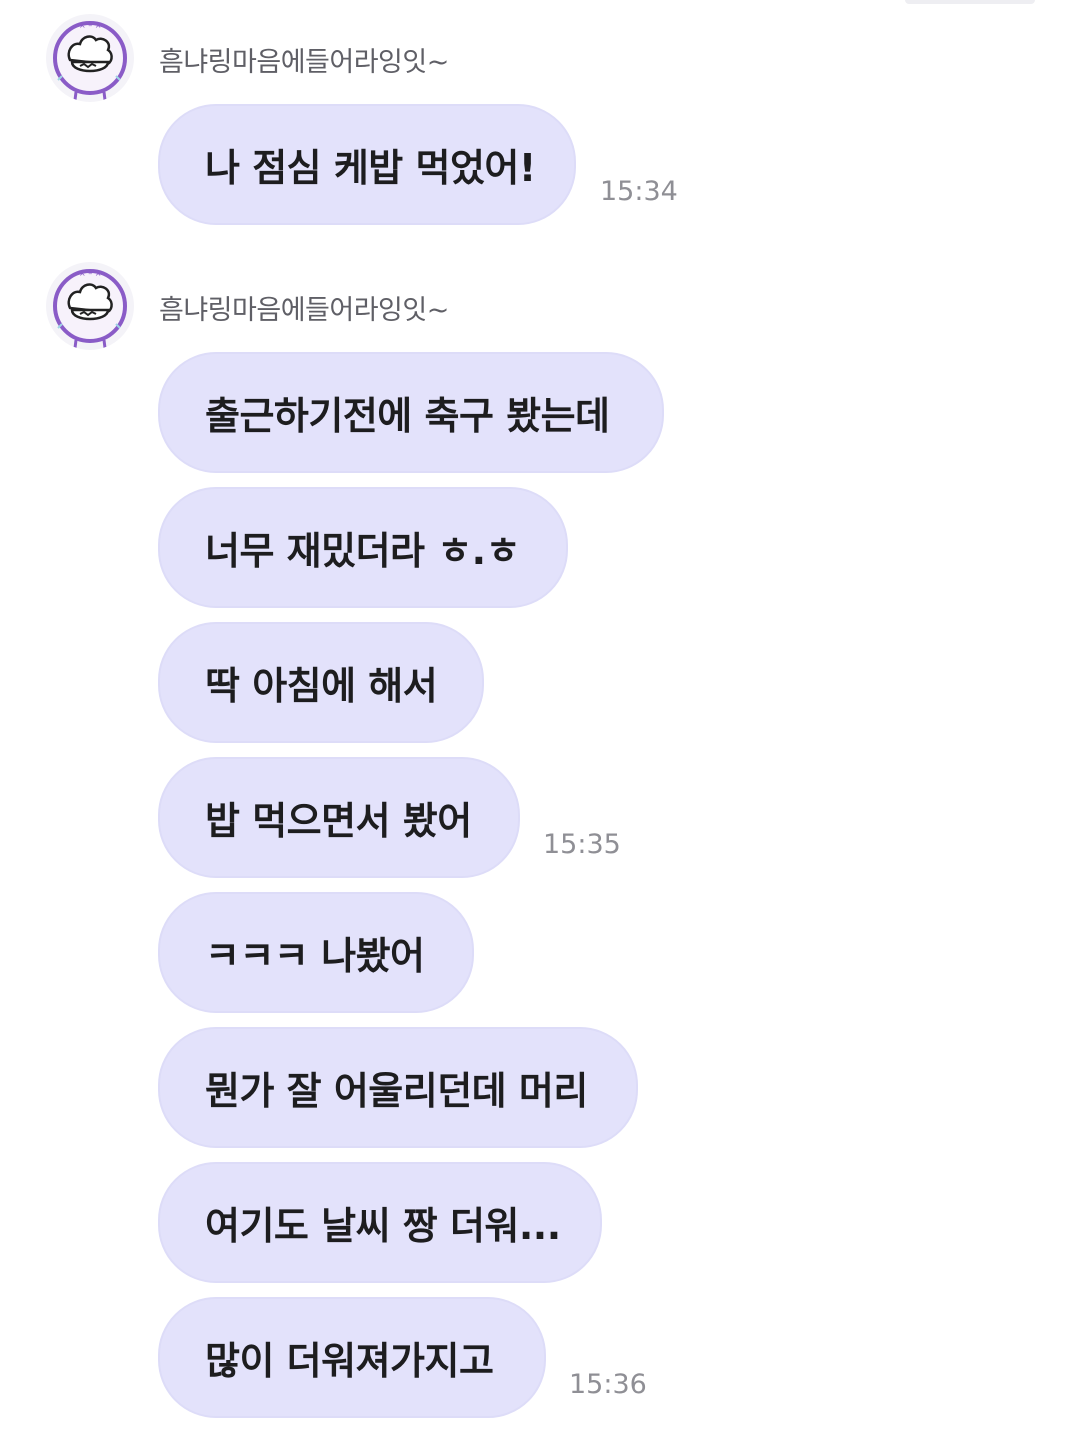  Describe the element at coordinates (363, 551) in the screenshot. I see `message-text: 너무 재밌더라 ㅎ.ㅎ` at that location.